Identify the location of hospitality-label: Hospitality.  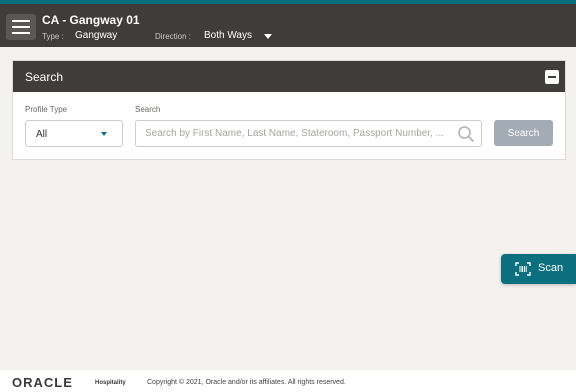
(110, 383).